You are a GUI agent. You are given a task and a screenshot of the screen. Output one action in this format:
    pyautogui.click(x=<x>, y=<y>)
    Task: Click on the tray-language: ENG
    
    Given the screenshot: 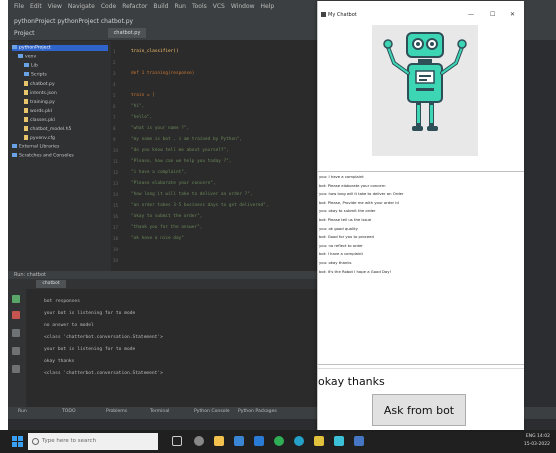 What is the action you would take?
    pyautogui.click(x=530, y=436)
    